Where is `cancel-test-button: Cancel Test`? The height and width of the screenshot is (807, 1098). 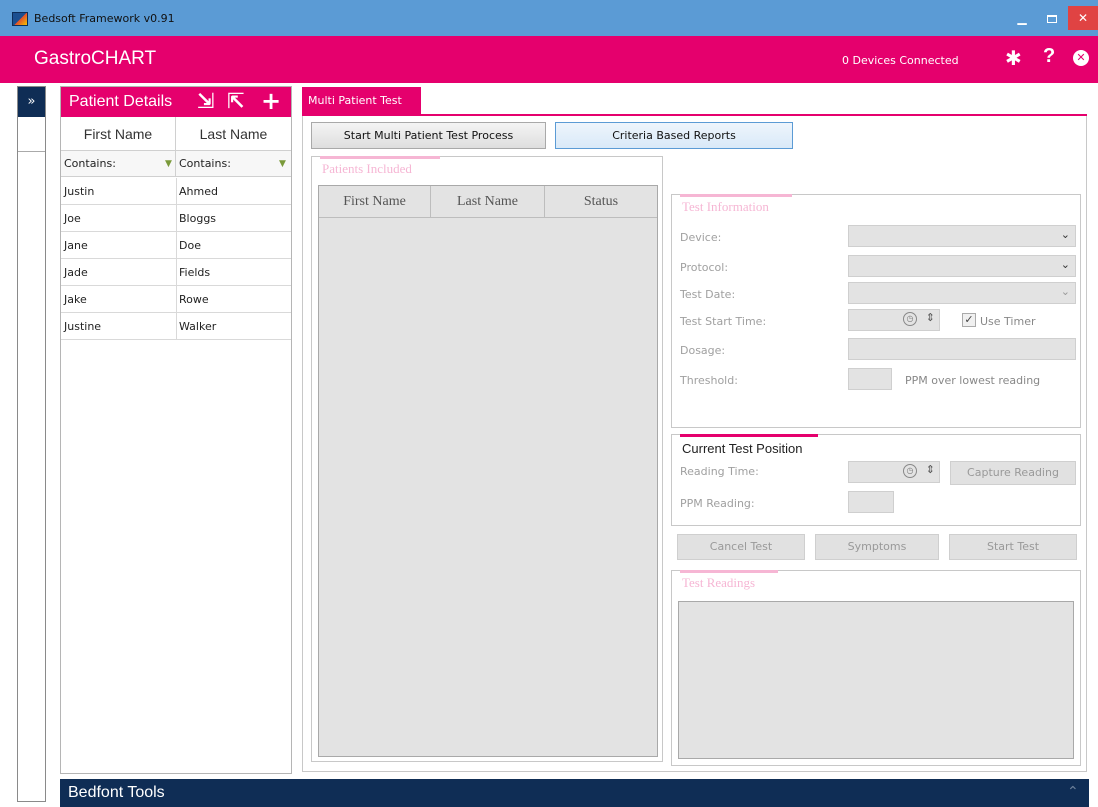
cancel-test-button: Cancel Test is located at coordinates (741, 547).